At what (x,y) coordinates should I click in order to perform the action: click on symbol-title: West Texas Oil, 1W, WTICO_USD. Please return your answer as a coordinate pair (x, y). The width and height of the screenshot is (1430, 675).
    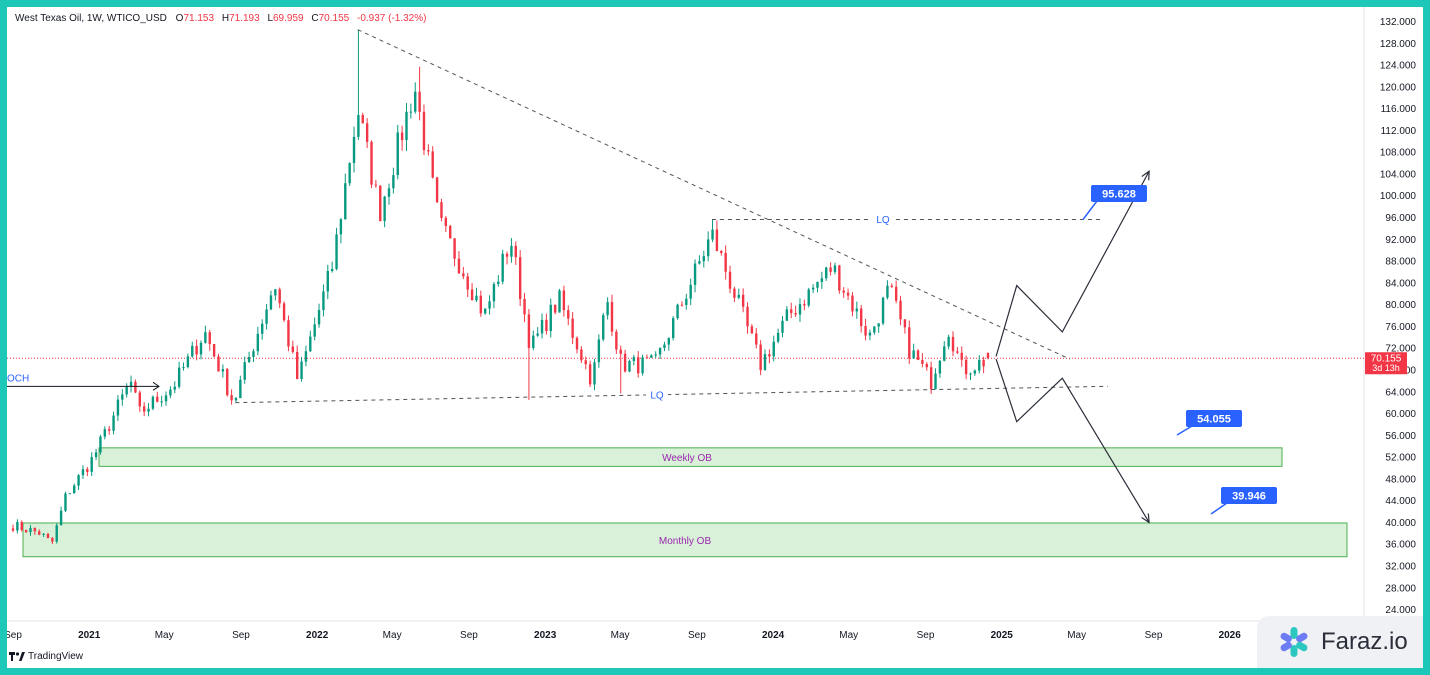
    Looking at the image, I should click on (91, 18).